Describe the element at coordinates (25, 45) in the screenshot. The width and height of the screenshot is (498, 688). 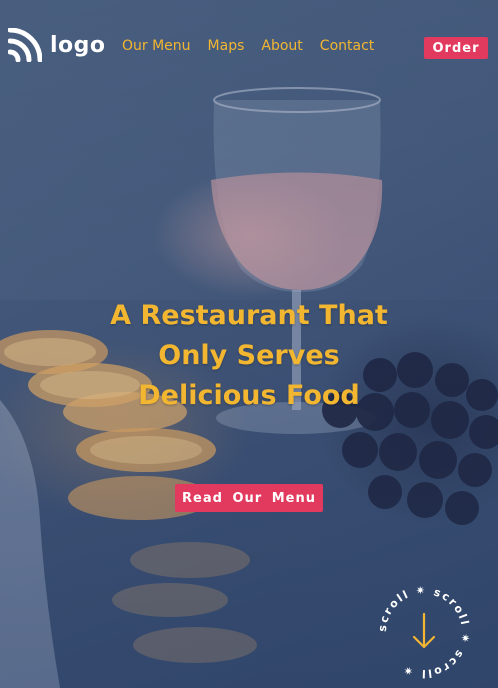
I see `rss-arcs-icon` at that location.